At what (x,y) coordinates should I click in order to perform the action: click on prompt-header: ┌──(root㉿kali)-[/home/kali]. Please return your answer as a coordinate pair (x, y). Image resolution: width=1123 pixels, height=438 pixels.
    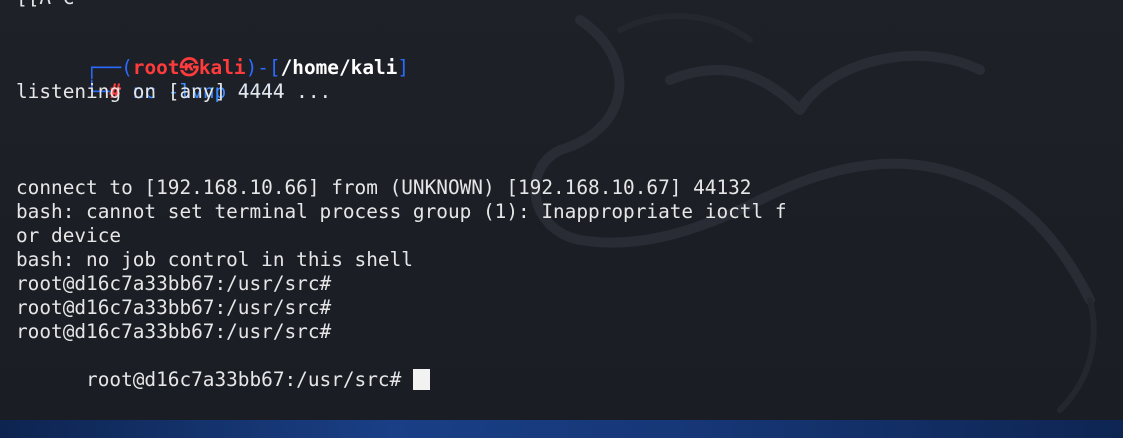
    Looking at the image, I should click on (212, 55).